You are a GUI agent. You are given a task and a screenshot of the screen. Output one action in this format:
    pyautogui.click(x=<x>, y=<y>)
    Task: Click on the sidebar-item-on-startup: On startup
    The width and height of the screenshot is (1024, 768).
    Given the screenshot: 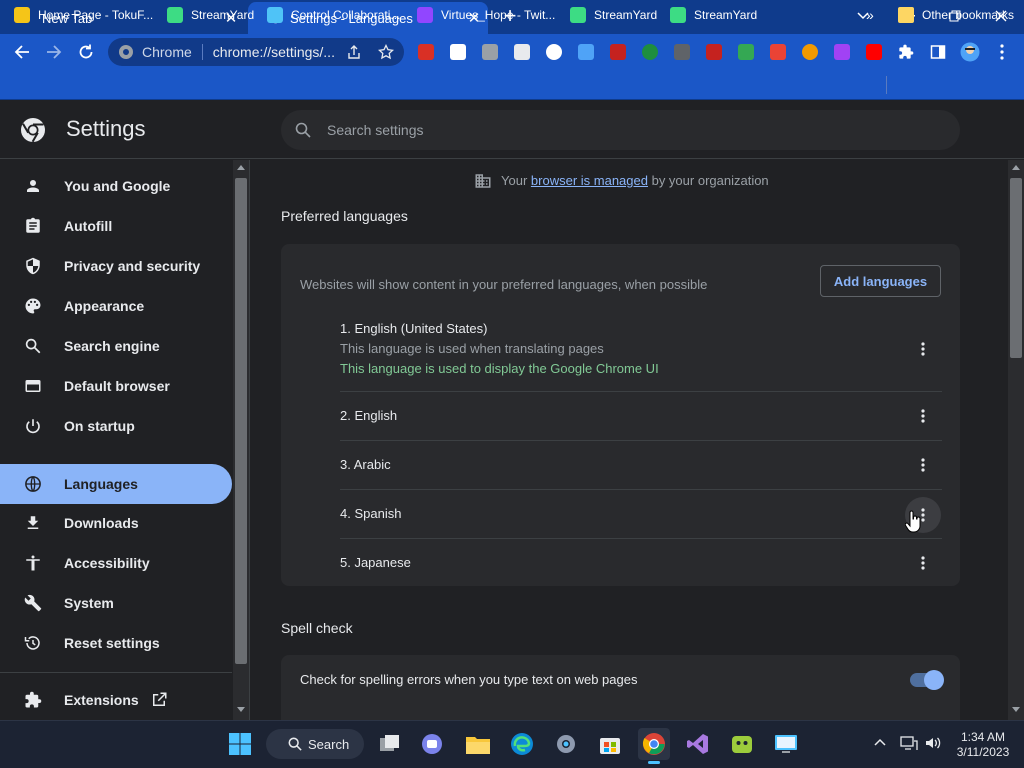 What is the action you would take?
    pyautogui.click(x=116, y=426)
    